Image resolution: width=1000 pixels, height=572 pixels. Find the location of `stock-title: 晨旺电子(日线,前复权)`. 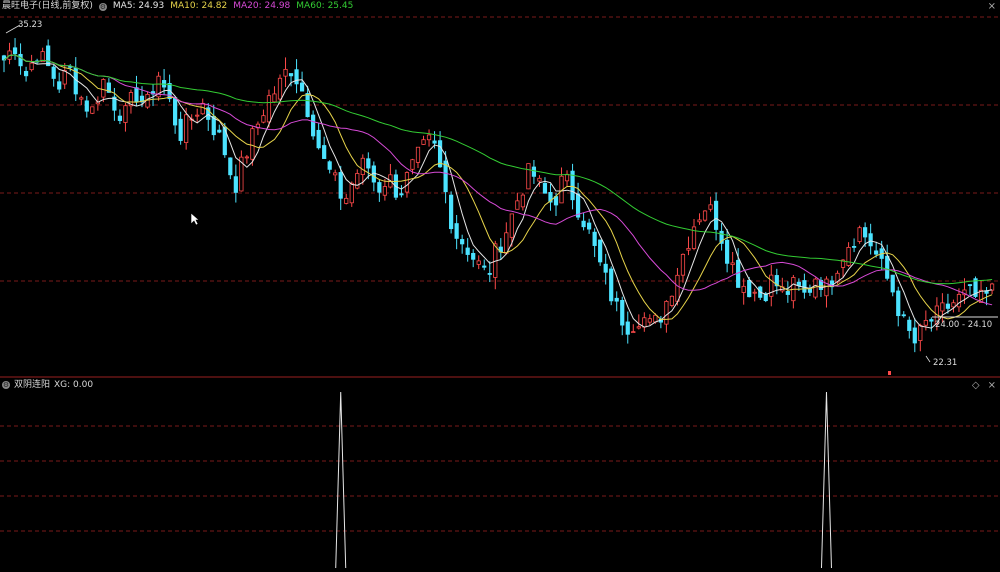

stock-title: 晨旺电子(日线,前复权) is located at coordinates (47, 6).